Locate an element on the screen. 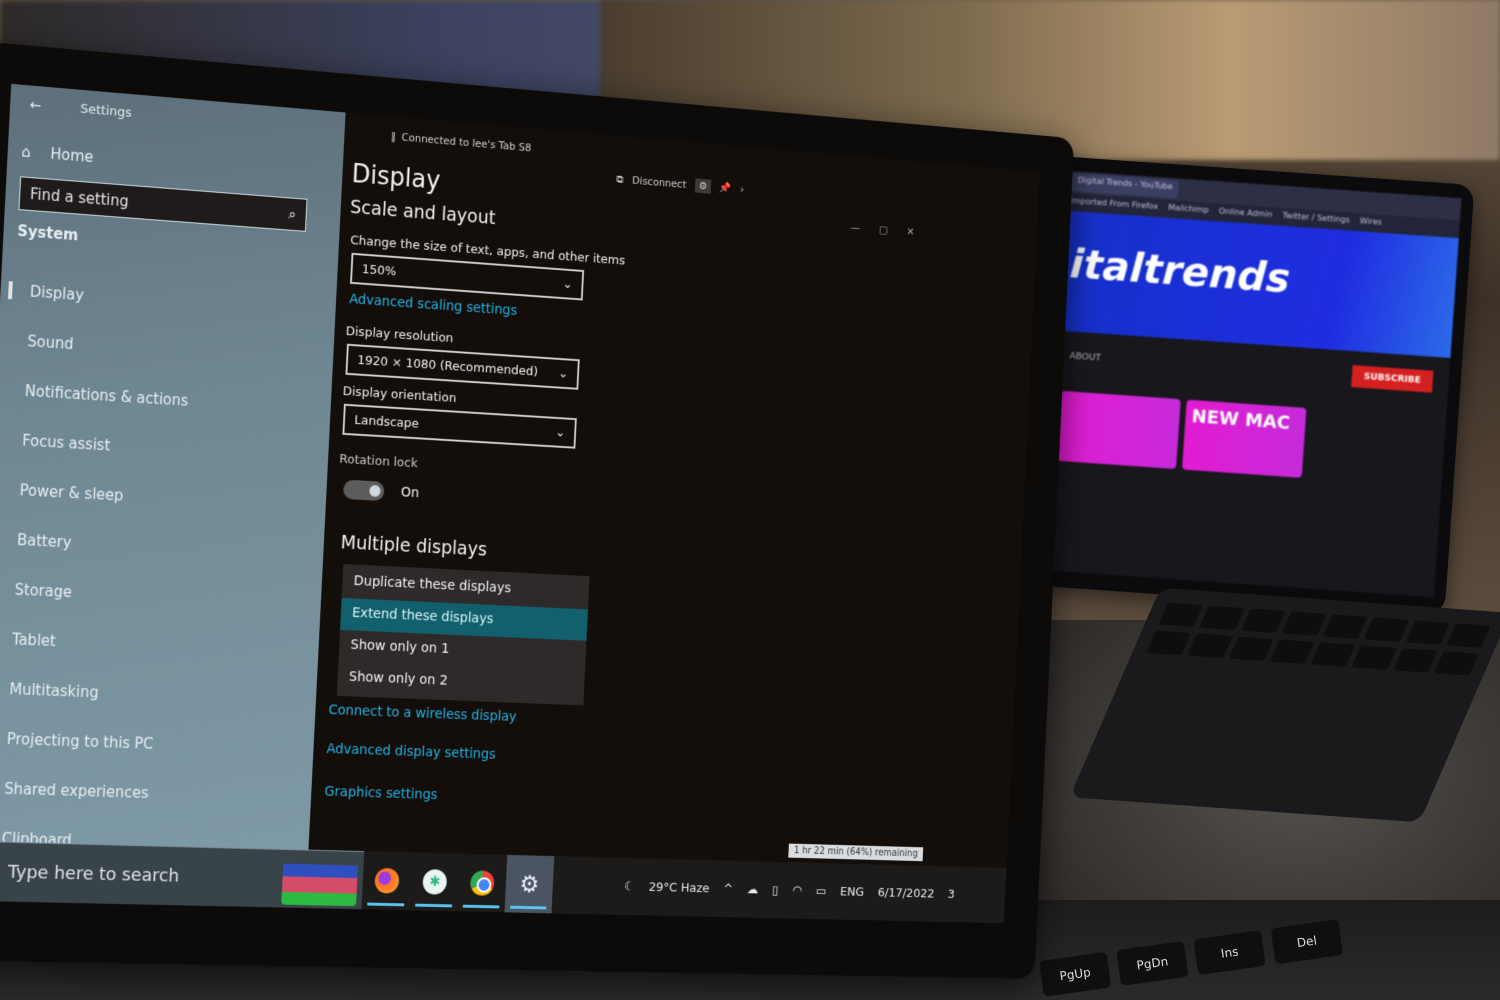  chevron-up-icon: ^ is located at coordinates (728, 889).